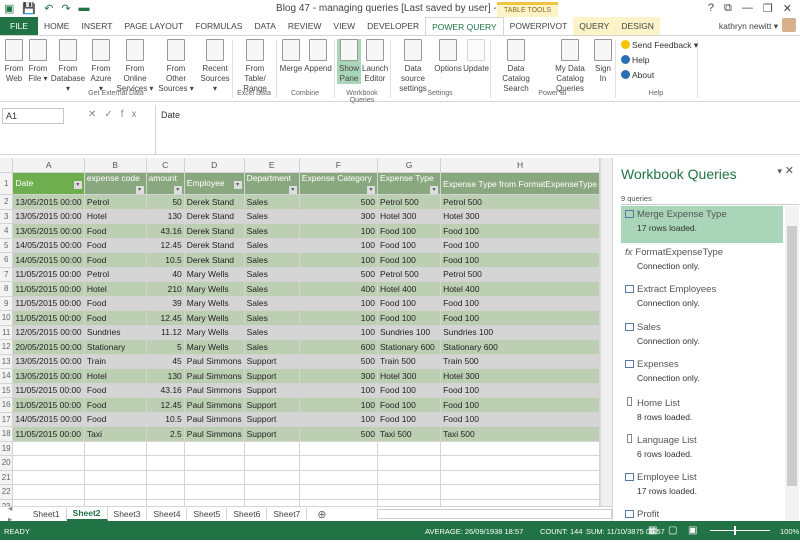 The image size is (800, 543). Describe the element at coordinates (409, 347) in the screenshot. I see `cell: Stationary 600` at that location.